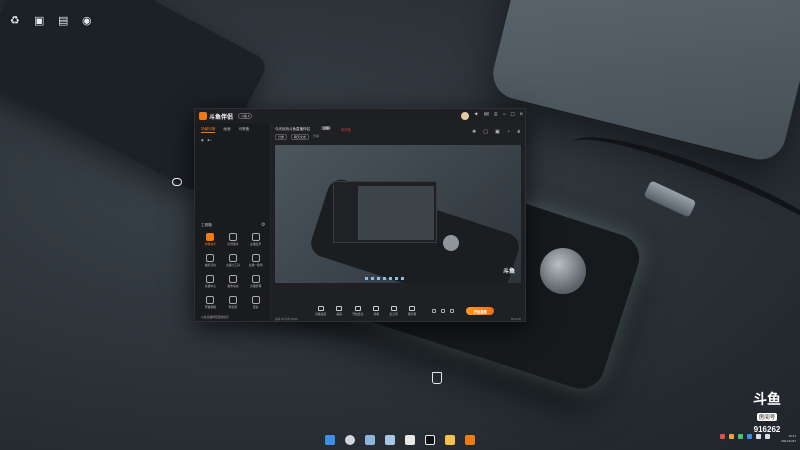  What do you see at coordinates (393, 308) in the screenshot?
I see `microphone-icon` at bounding box center [393, 308].